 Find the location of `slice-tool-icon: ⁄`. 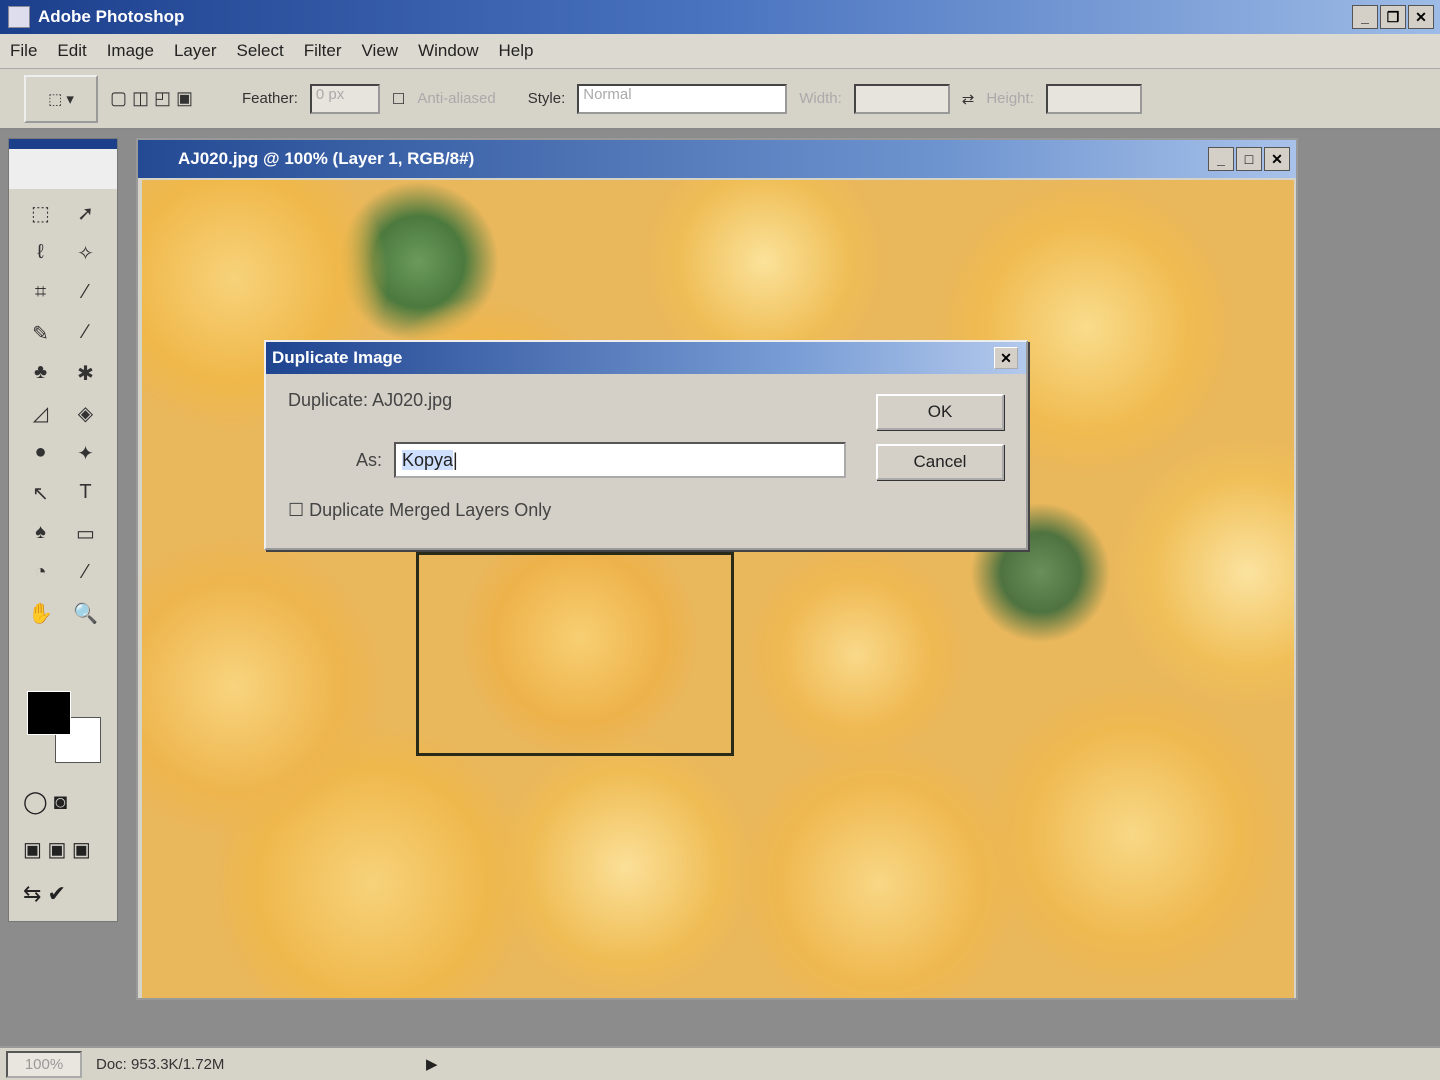

slice-tool-icon: ⁄ is located at coordinates (85, 296).